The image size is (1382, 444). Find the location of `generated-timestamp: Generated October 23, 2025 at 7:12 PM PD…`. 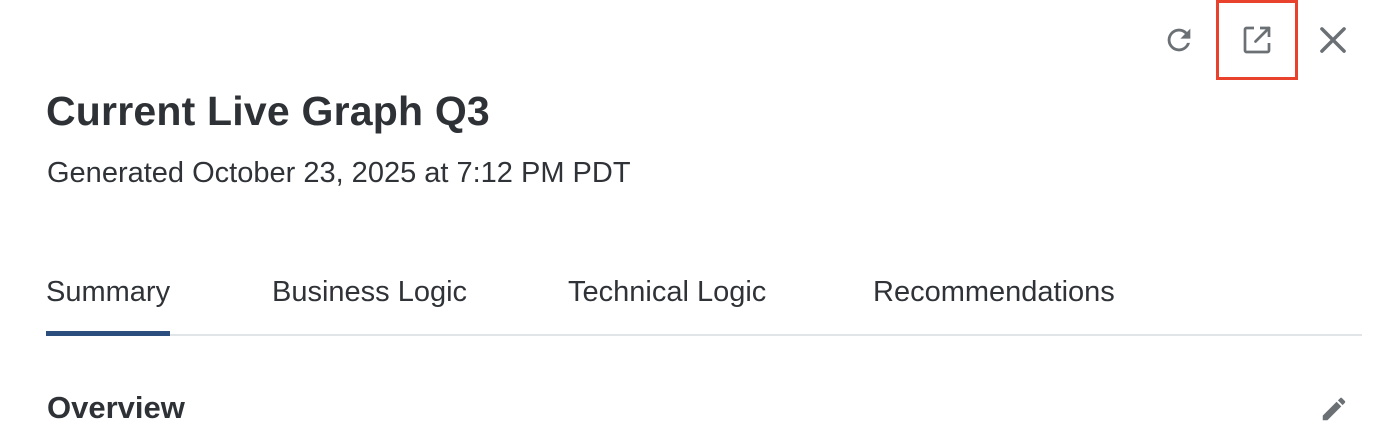

generated-timestamp: Generated October 23, 2025 at 7:12 PM PD… is located at coordinates (339, 173).